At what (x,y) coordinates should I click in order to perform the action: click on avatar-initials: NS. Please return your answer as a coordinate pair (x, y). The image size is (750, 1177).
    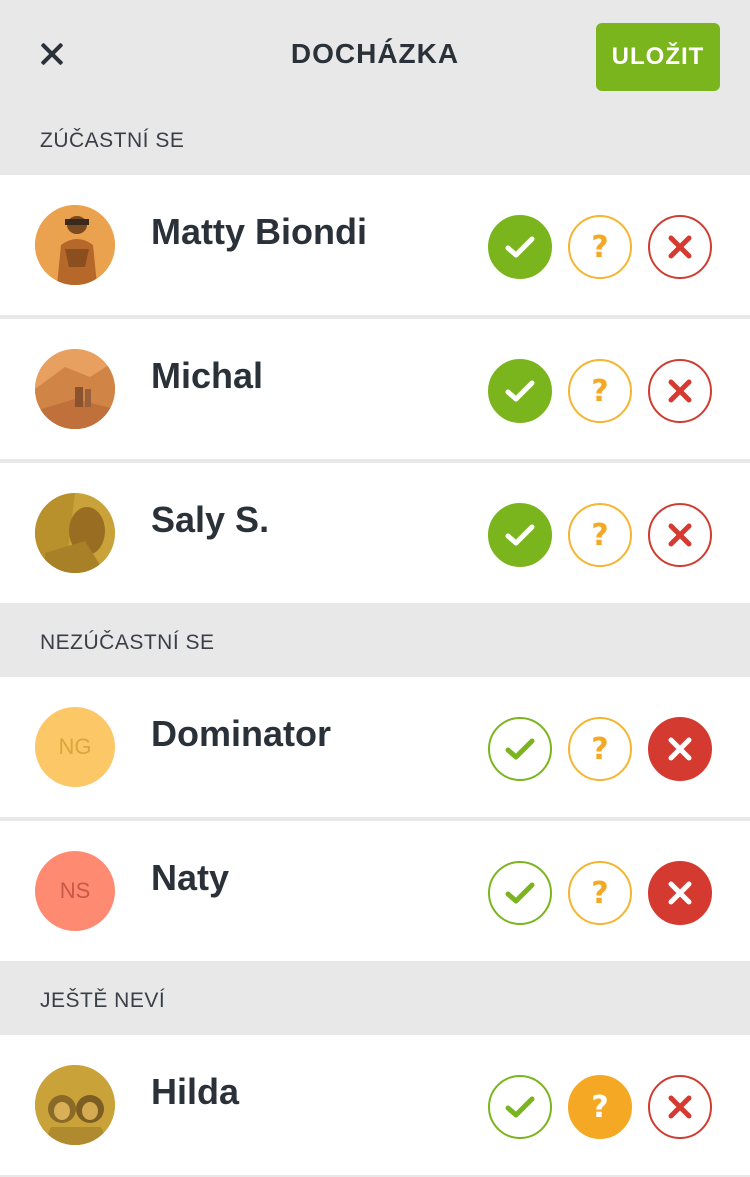
    Looking at the image, I should click on (75, 890).